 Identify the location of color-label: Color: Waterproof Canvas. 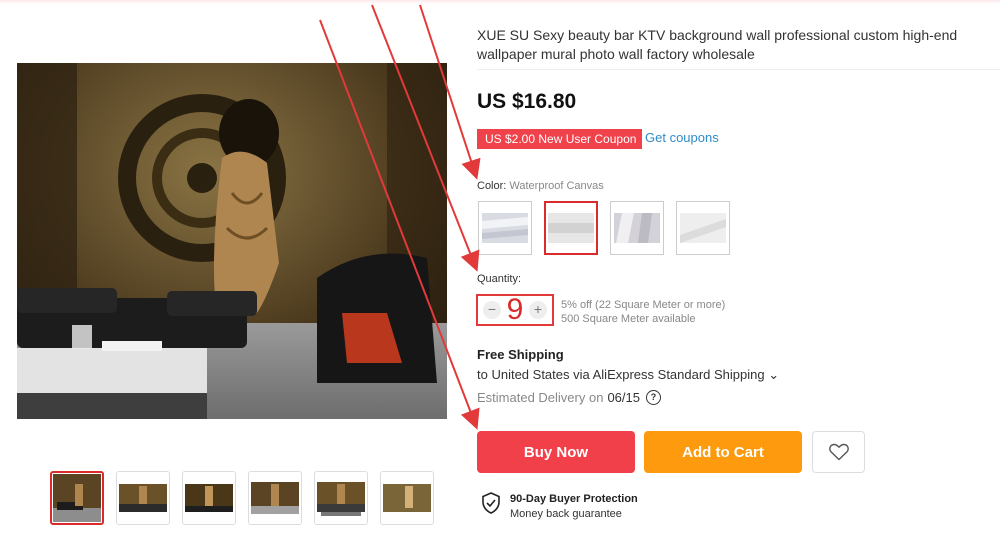
(540, 186).